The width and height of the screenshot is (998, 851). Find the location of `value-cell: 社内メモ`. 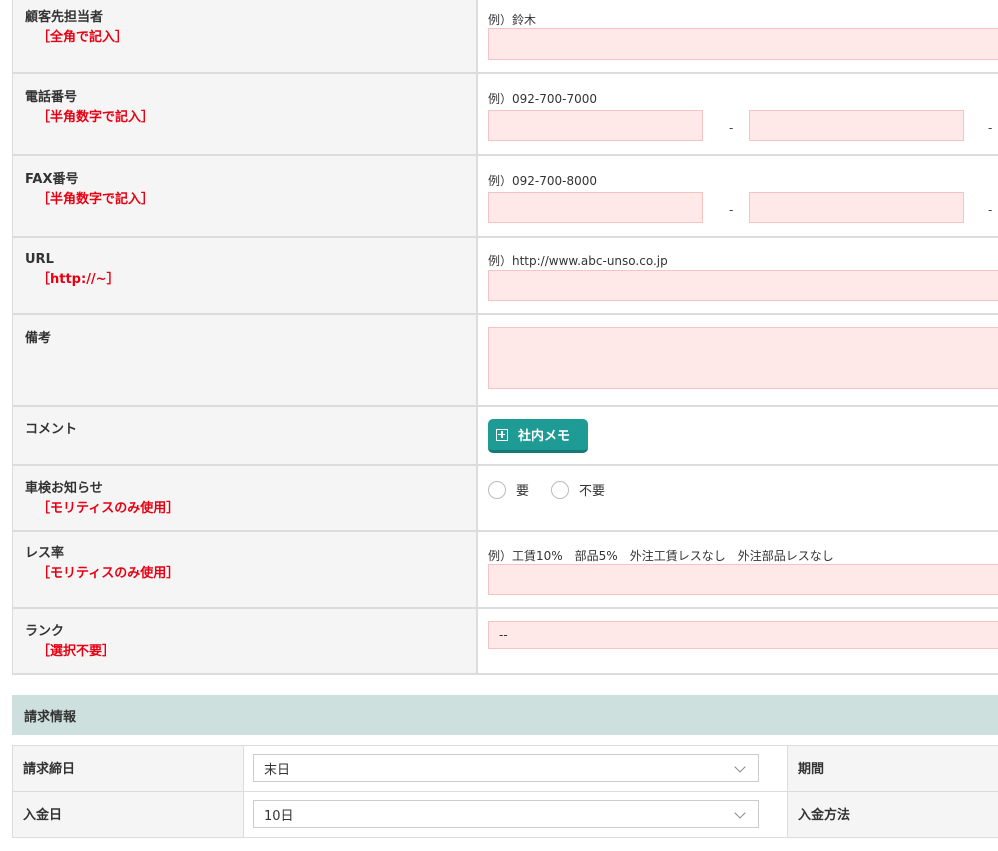

value-cell: 社内メモ is located at coordinates (738, 435).